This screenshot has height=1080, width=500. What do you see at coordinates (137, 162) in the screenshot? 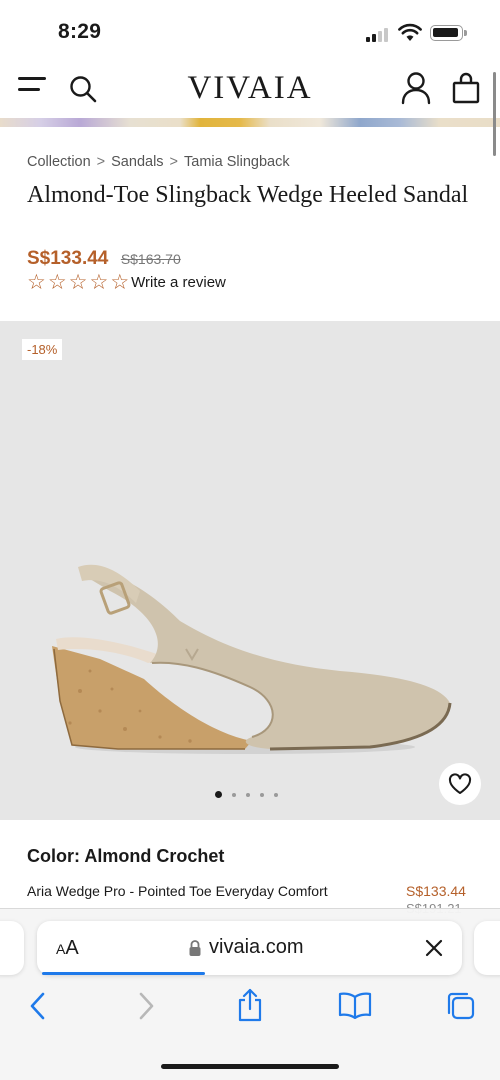
I see `breadcrumb-item-sandals: Sandals` at bounding box center [137, 162].